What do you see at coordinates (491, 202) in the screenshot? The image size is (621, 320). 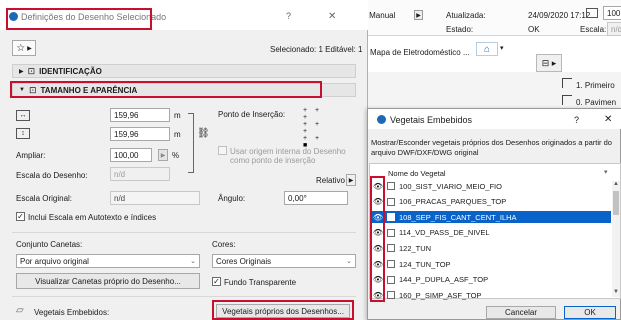 I see `veg-list-item: 👁 106_PRACAS_PARQUES_TOP` at bounding box center [491, 202].